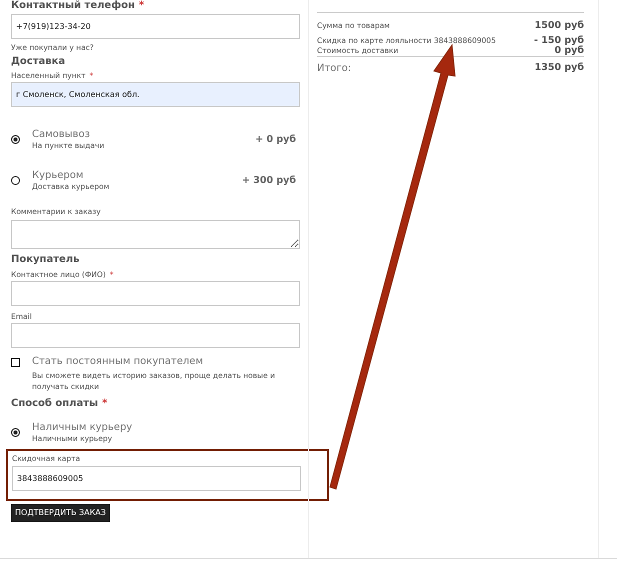 Image resolution: width=617 pixels, height=572 pixels. Describe the element at coordinates (559, 69) in the screenshot. I see `total-value: 1350 руб` at that location.